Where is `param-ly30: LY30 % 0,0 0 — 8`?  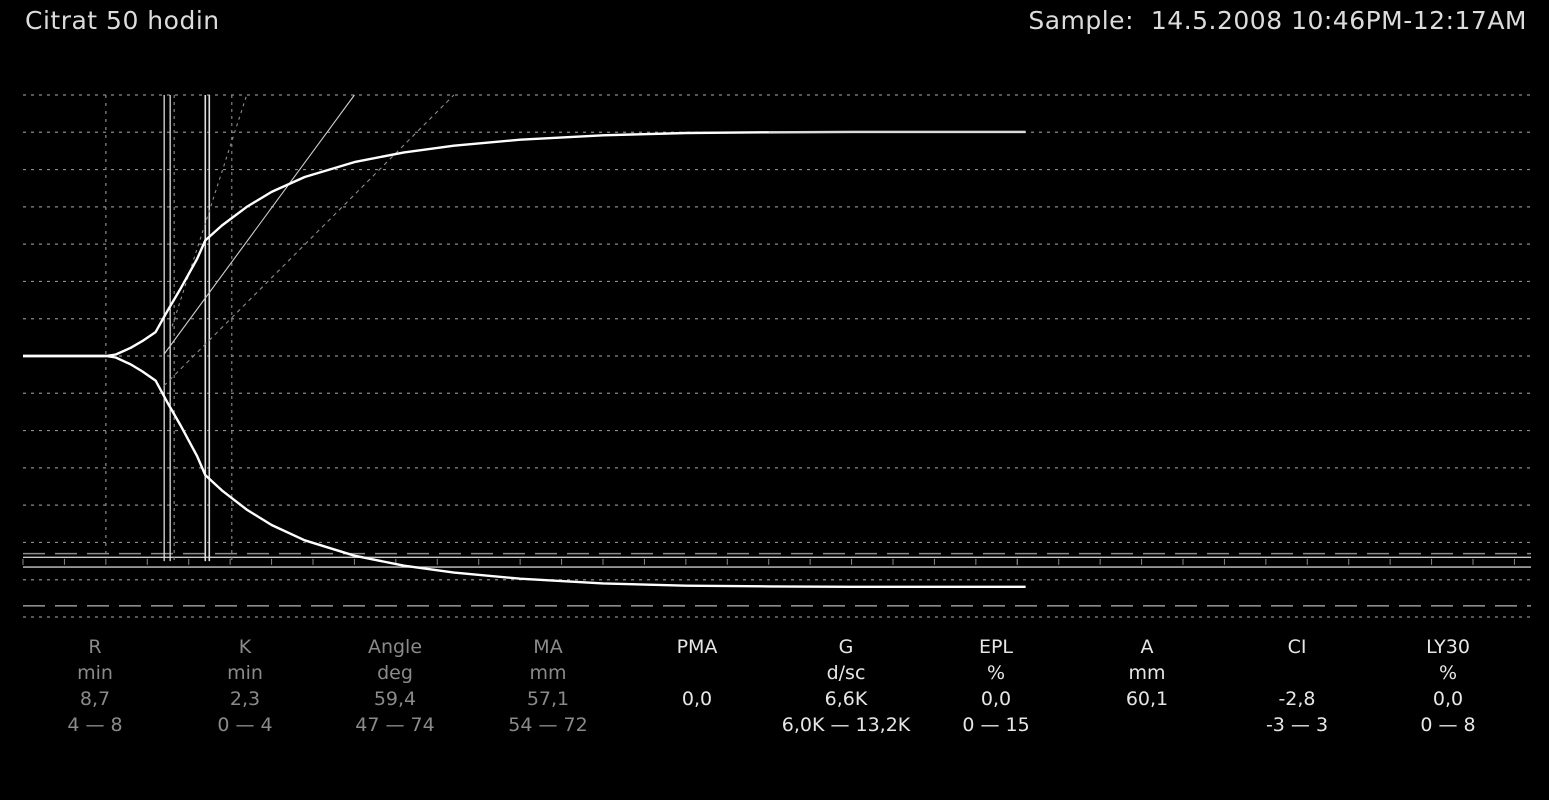 param-ly30: LY30 % 0,0 0 — 8 is located at coordinates (1448, 686).